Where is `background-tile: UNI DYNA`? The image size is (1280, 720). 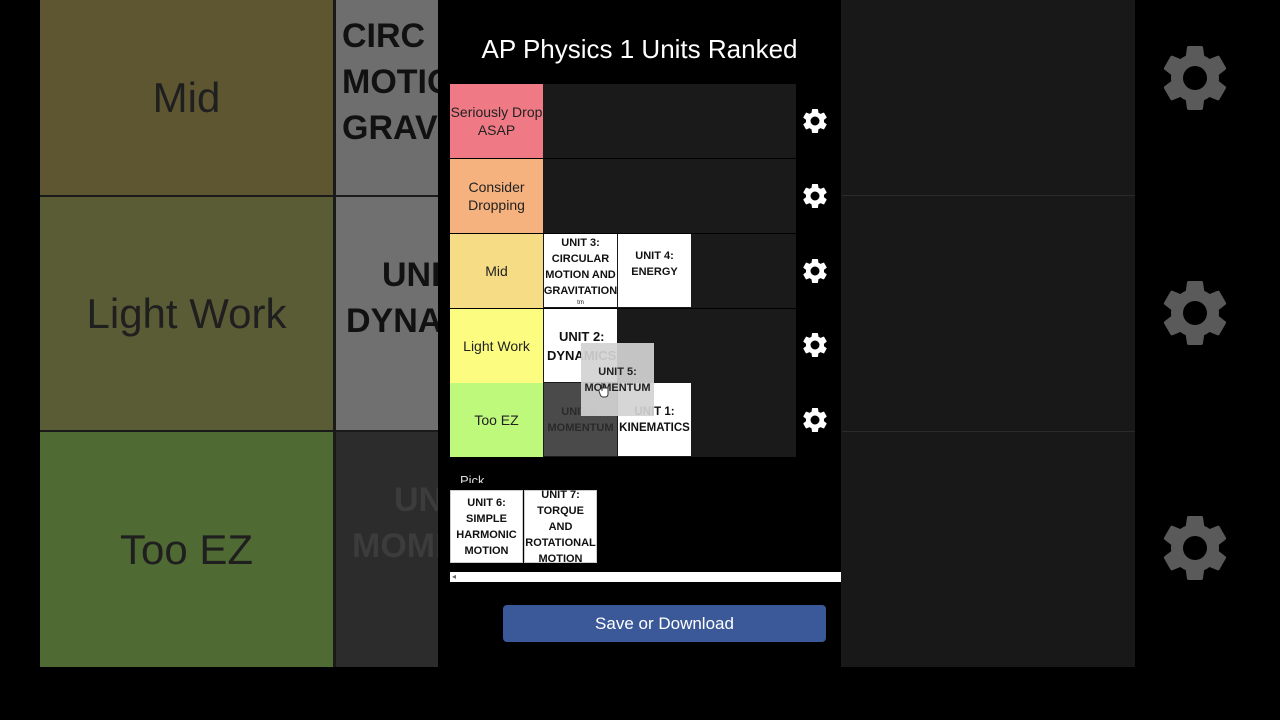
background-tile: UNI DYNA is located at coordinates (387, 313).